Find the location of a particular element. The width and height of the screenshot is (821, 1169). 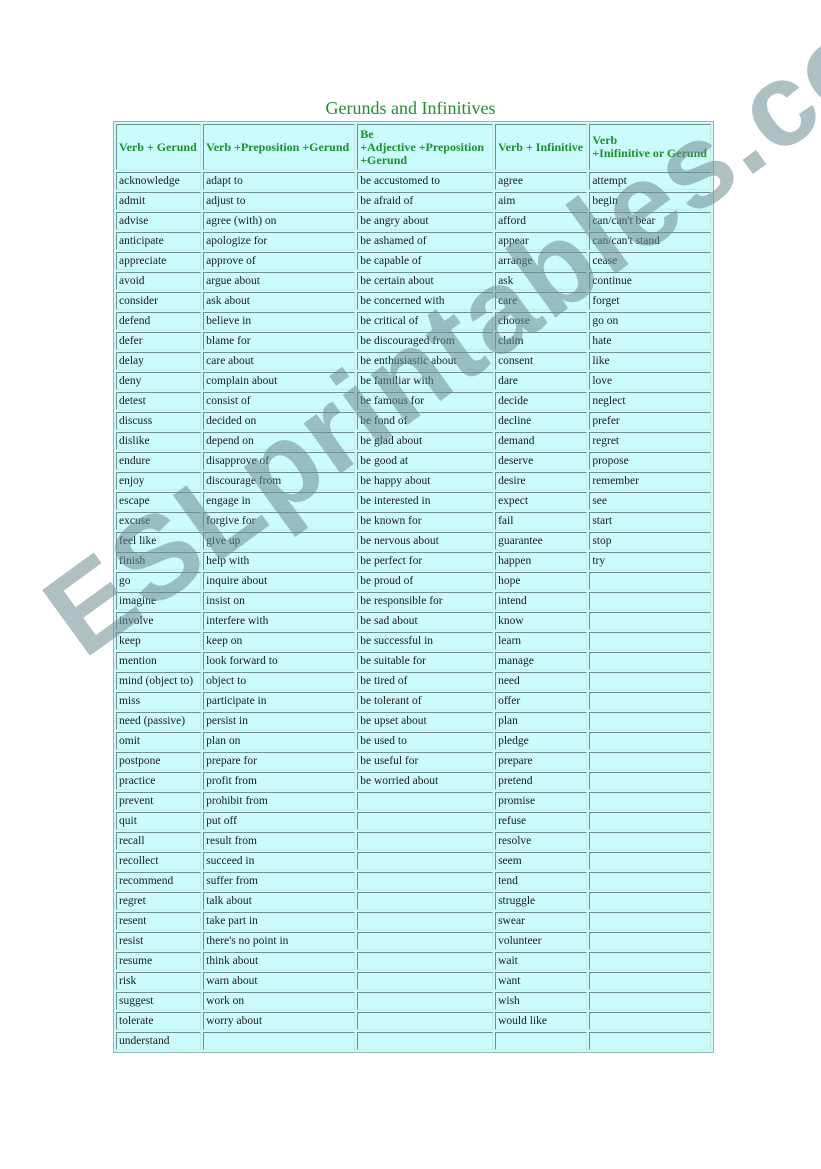

cell-verb-inf-or-gerund: begin is located at coordinates (650, 201).